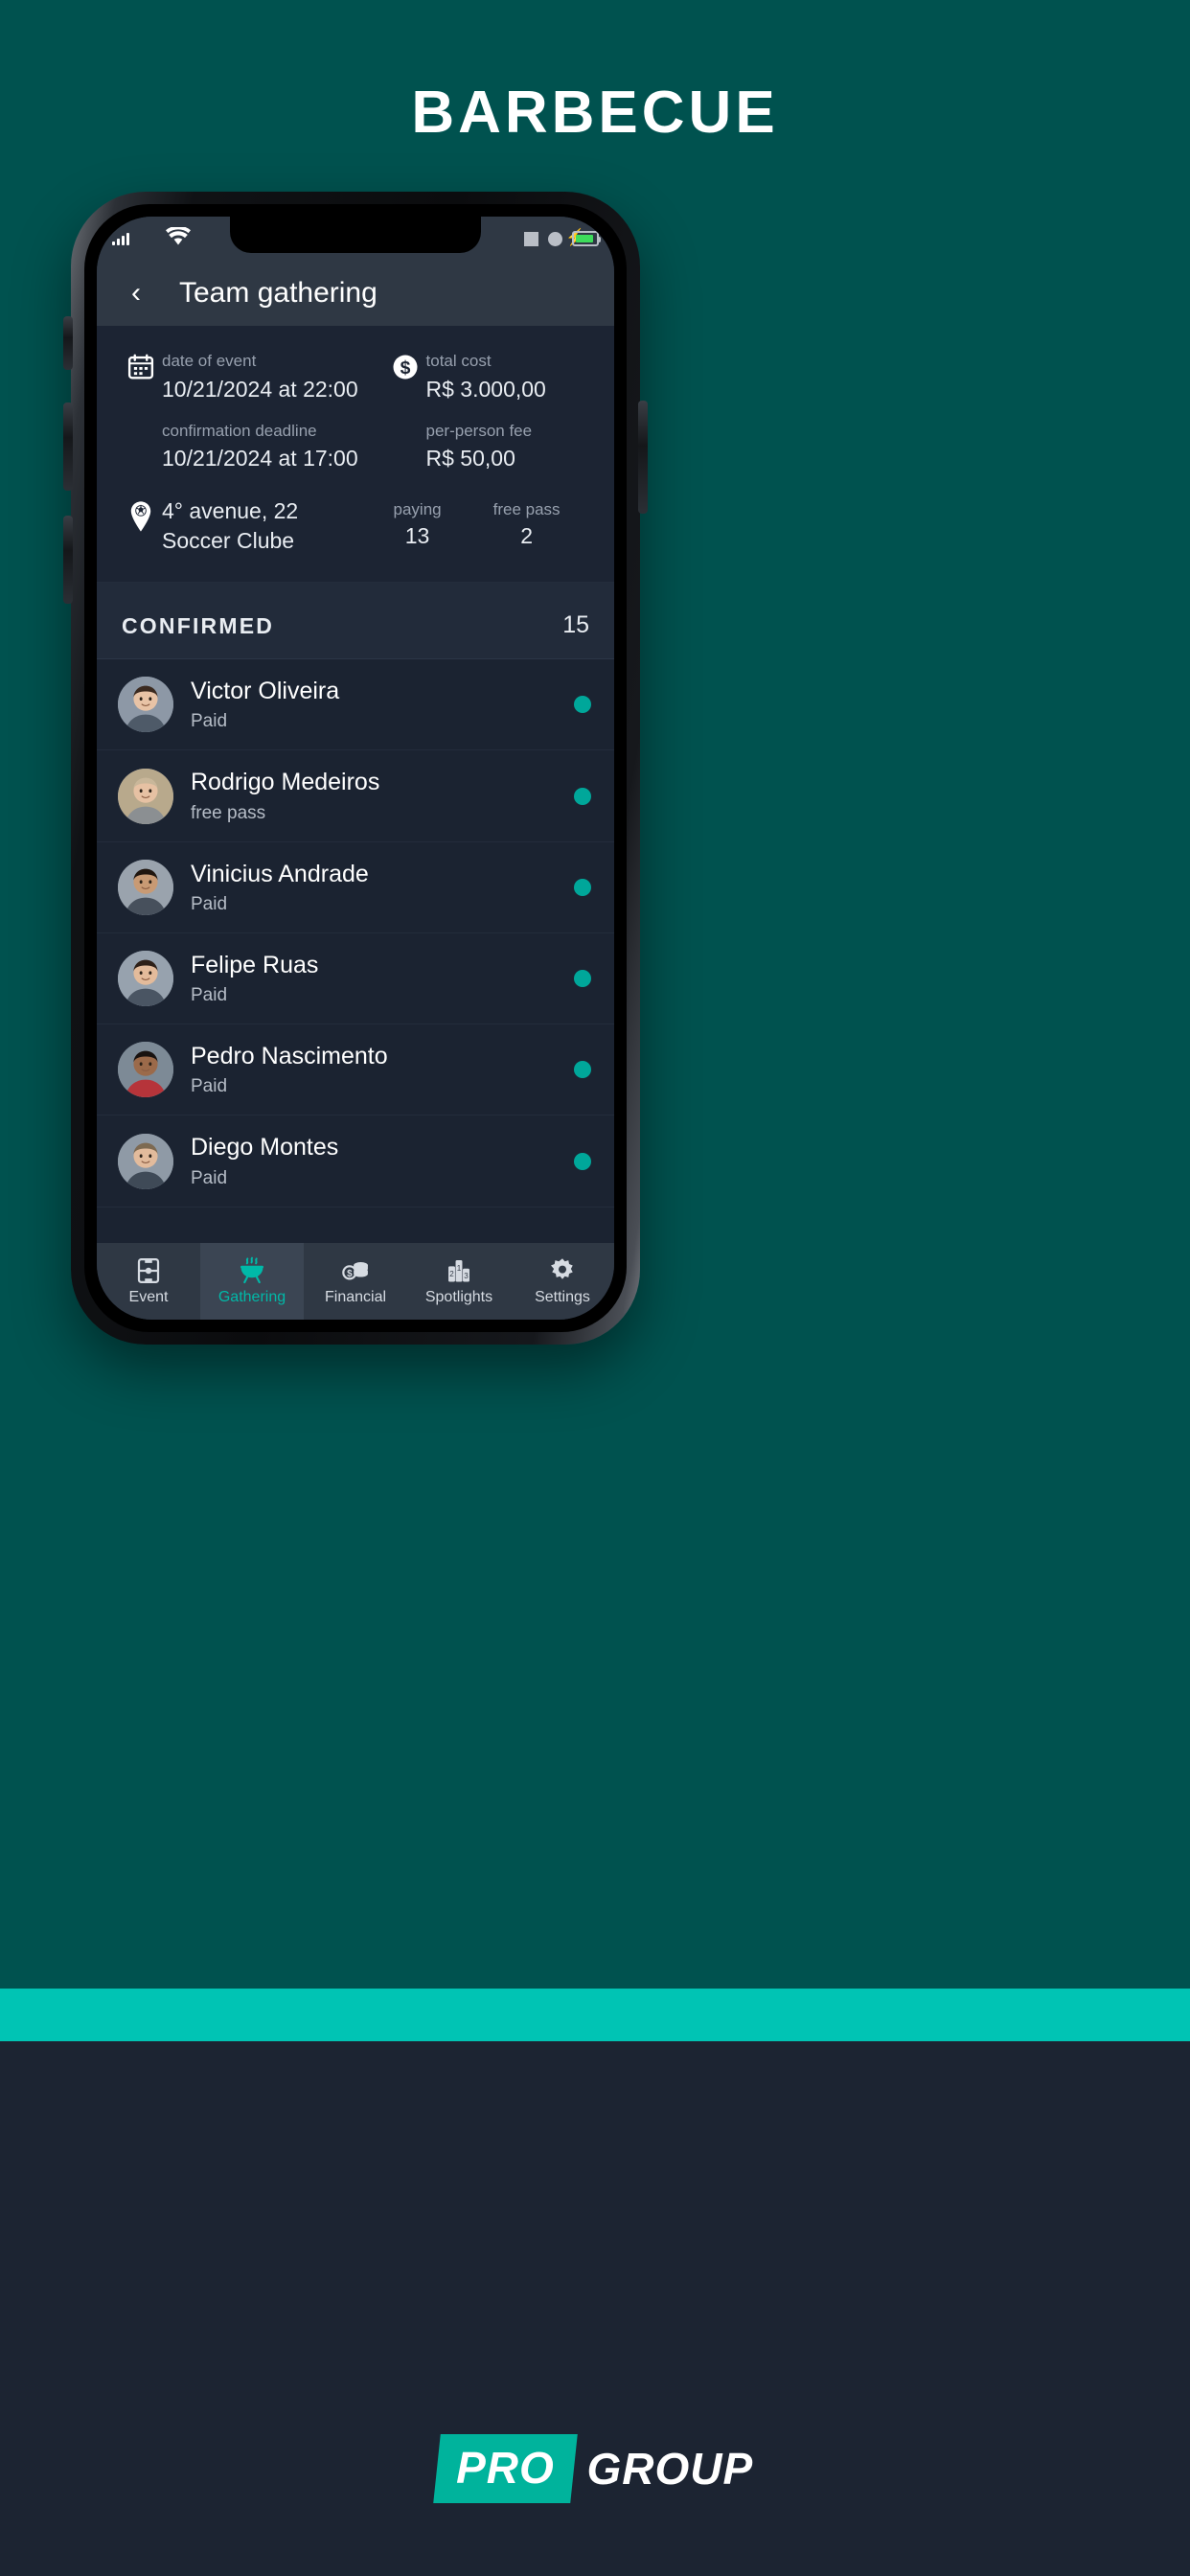 The height and width of the screenshot is (2576, 1190). I want to click on per-person-label: per-person fee, so click(479, 430).